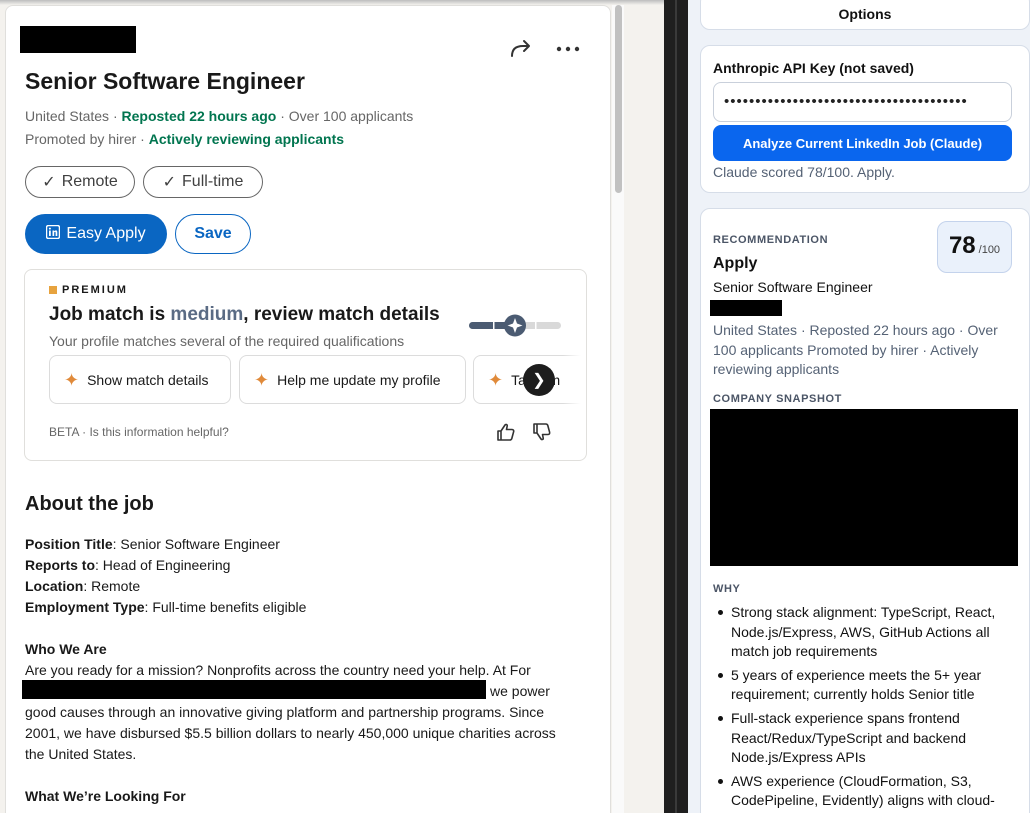  What do you see at coordinates (207, 314) in the screenshot?
I see `match-level: medium` at bounding box center [207, 314].